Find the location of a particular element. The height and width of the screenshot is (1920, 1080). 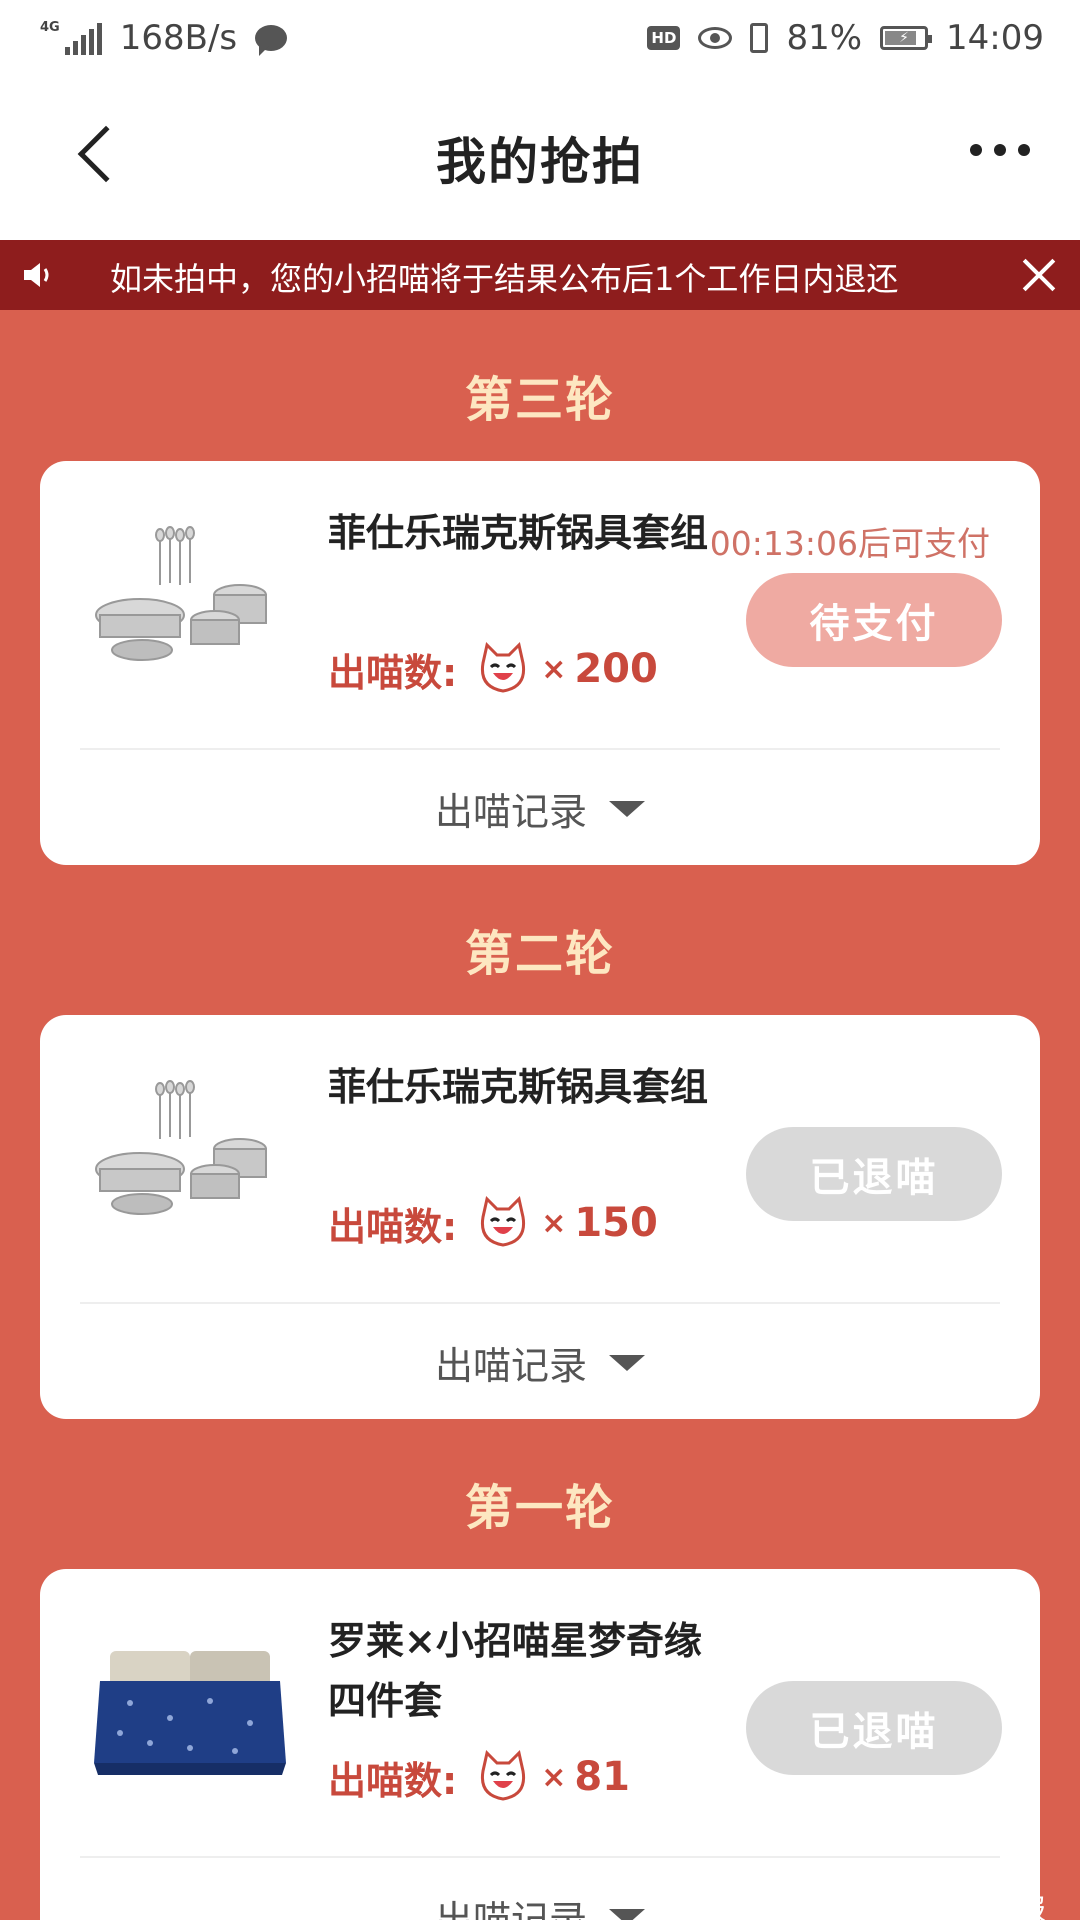

notice-bar: 如未拍中，您的小招喵将于结果公布后1个工作日内退还 is located at coordinates (540, 275).